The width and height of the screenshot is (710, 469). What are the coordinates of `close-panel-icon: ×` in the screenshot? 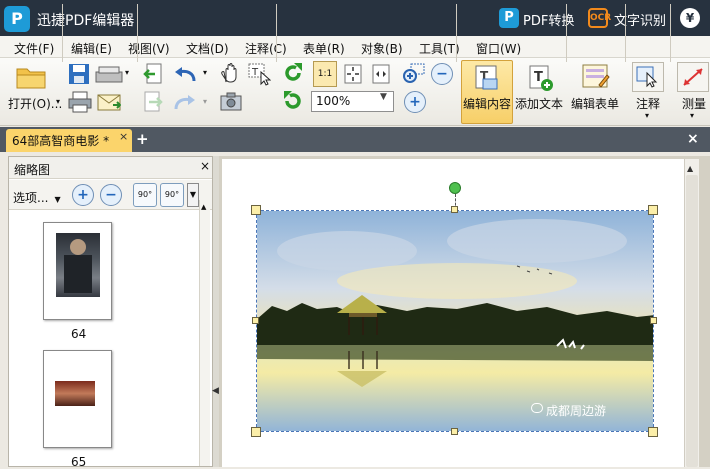 It's located at (205, 166).